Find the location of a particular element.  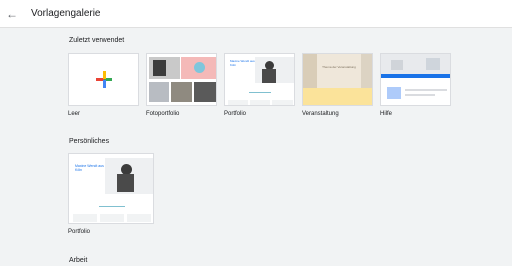

event-heading-preview: Thema der Veranstaltung is located at coordinates (339, 67).